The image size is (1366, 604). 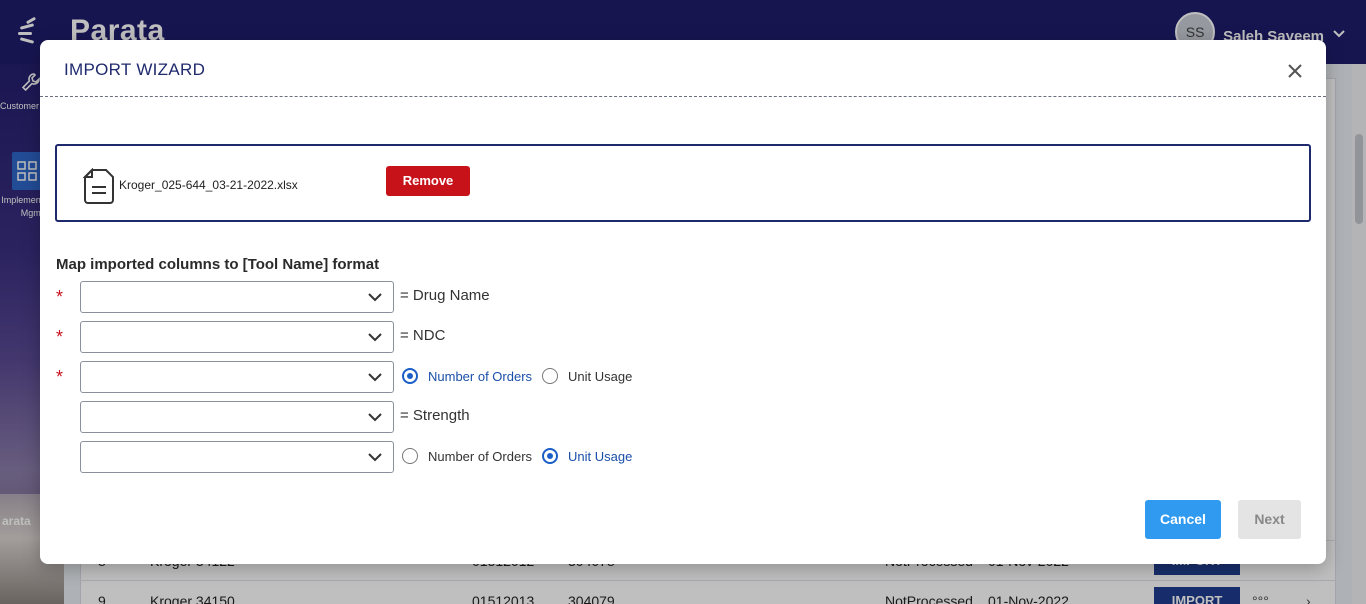 I want to click on dialog-header: IMPORT WIZARD, so click(x=683, y=68).